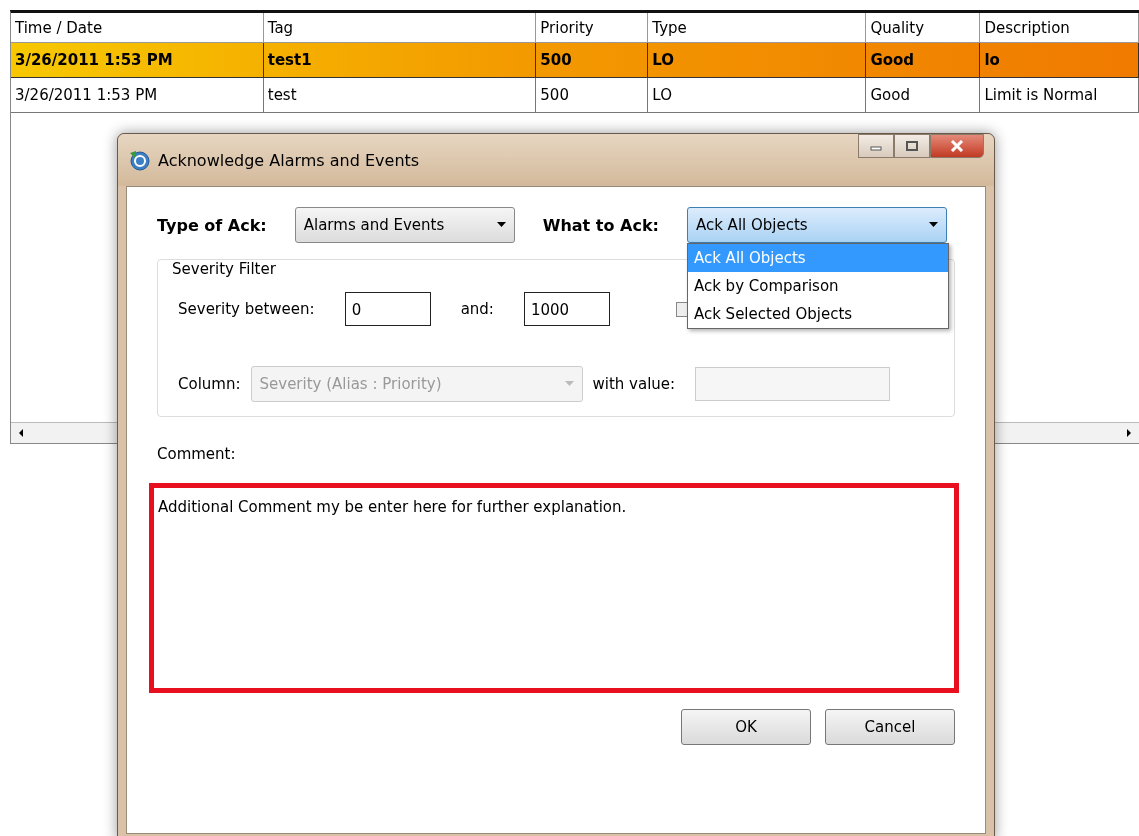  I want to click on close-button, so click(957, 146).